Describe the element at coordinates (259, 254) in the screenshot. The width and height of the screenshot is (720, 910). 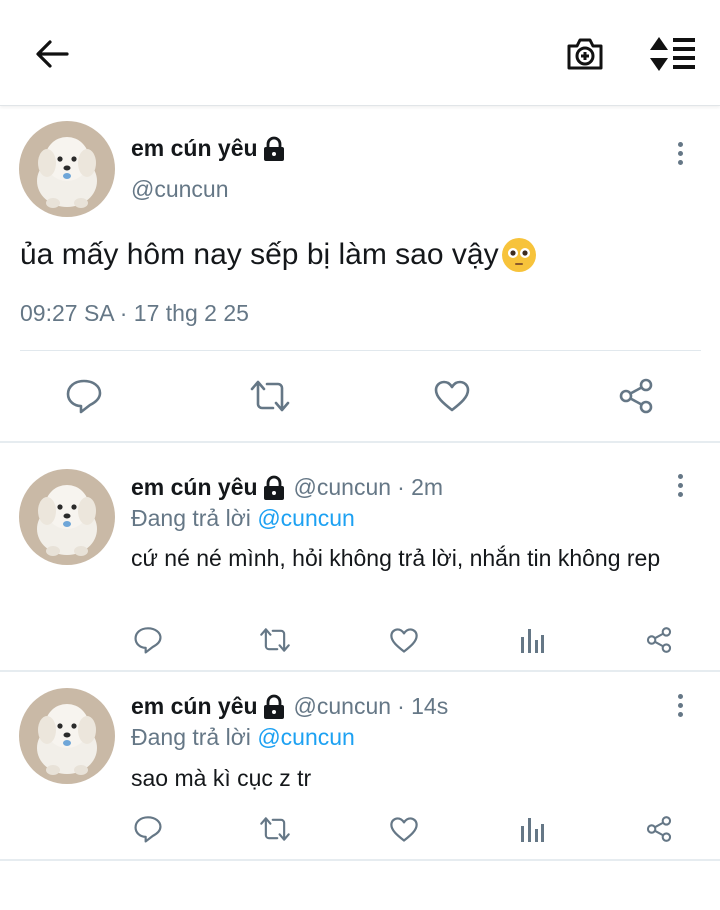
I see `tweet-body: ủa mấy hôm nay sếp bị làm sao vậy` at that location.